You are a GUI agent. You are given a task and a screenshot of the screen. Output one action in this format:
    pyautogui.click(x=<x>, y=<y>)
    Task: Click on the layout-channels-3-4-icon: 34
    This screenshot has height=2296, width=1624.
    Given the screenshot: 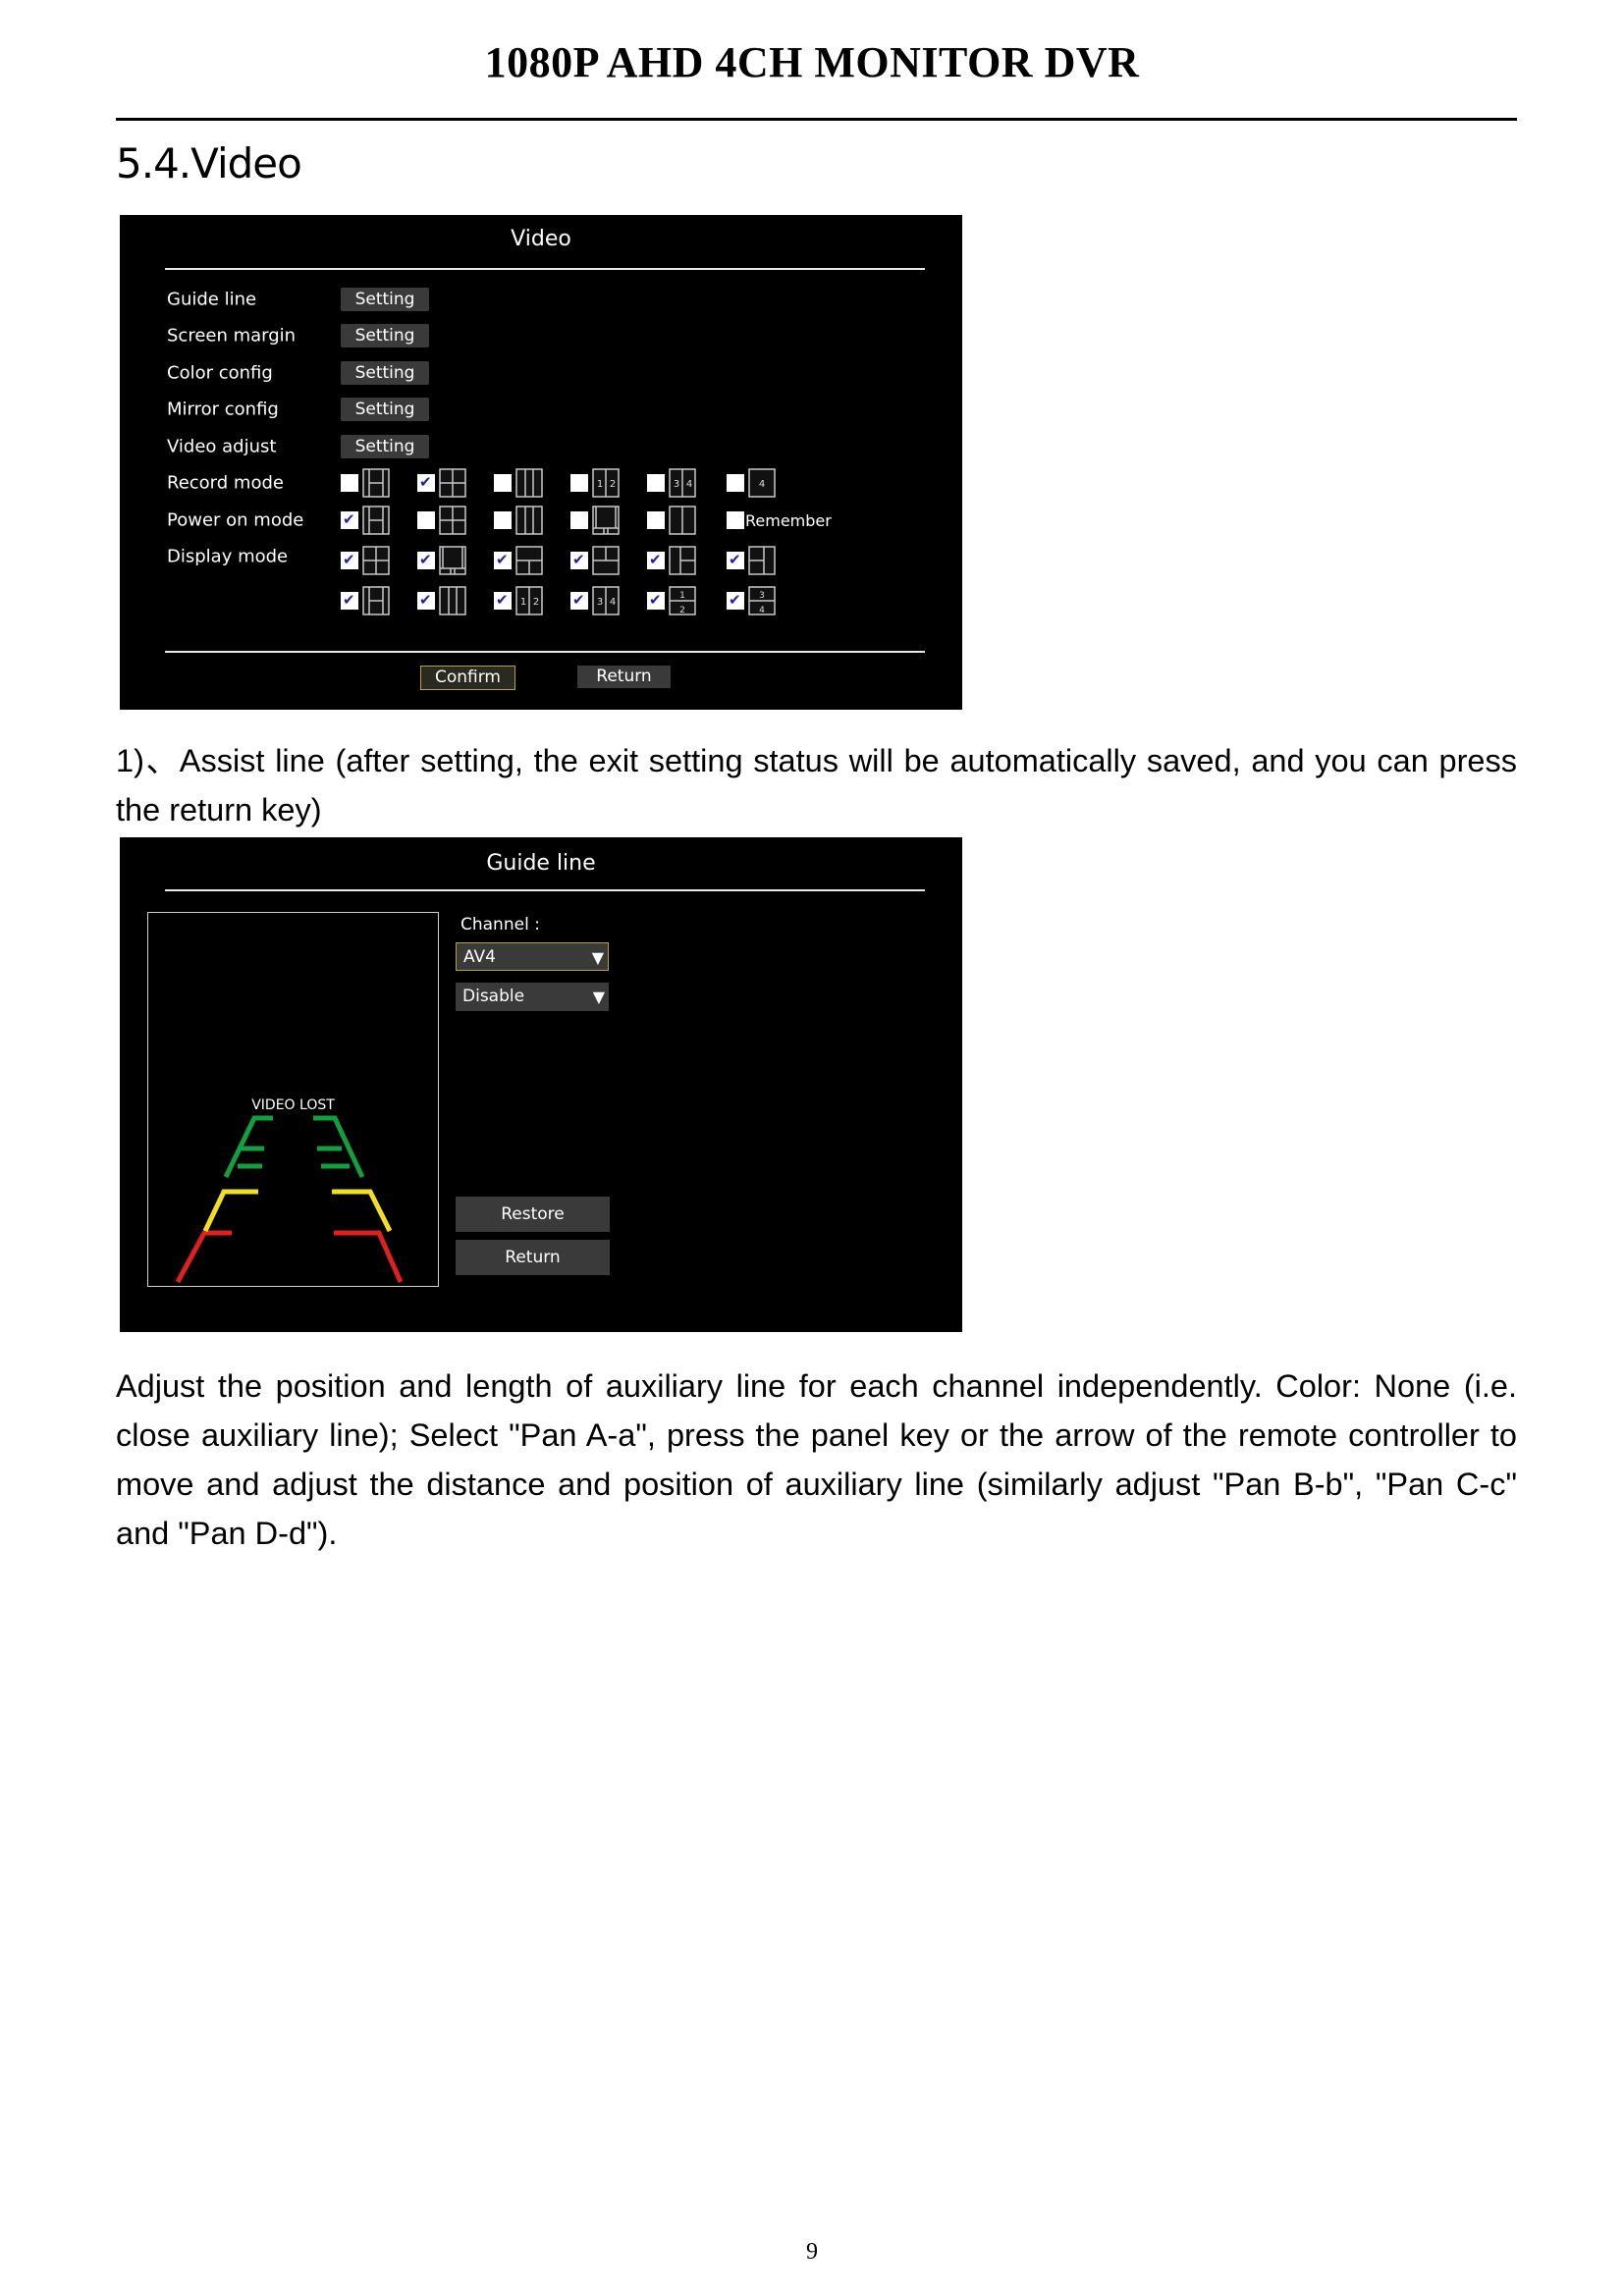 What is the action you would take?
    pyautogui.click(x=682, y=483)
    